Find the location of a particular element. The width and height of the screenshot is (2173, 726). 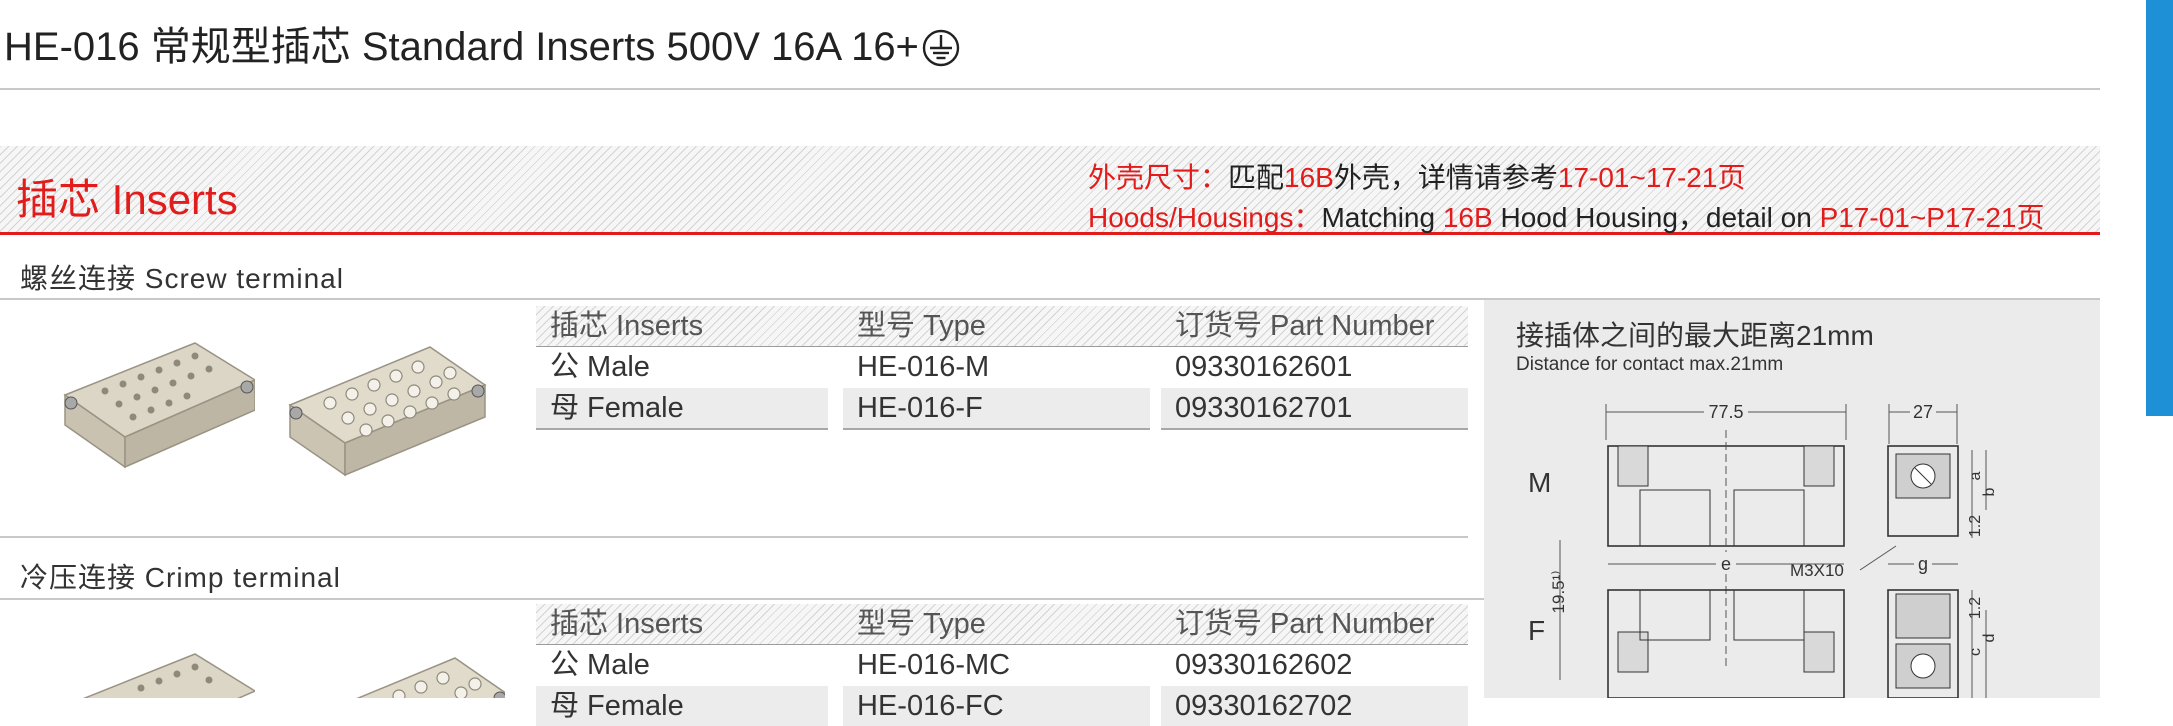

hoods-note-cn: 外壳尺寸：匹配16B外壳，详情请参考17-01~17-21页 is located at coordinates (1416, 176).